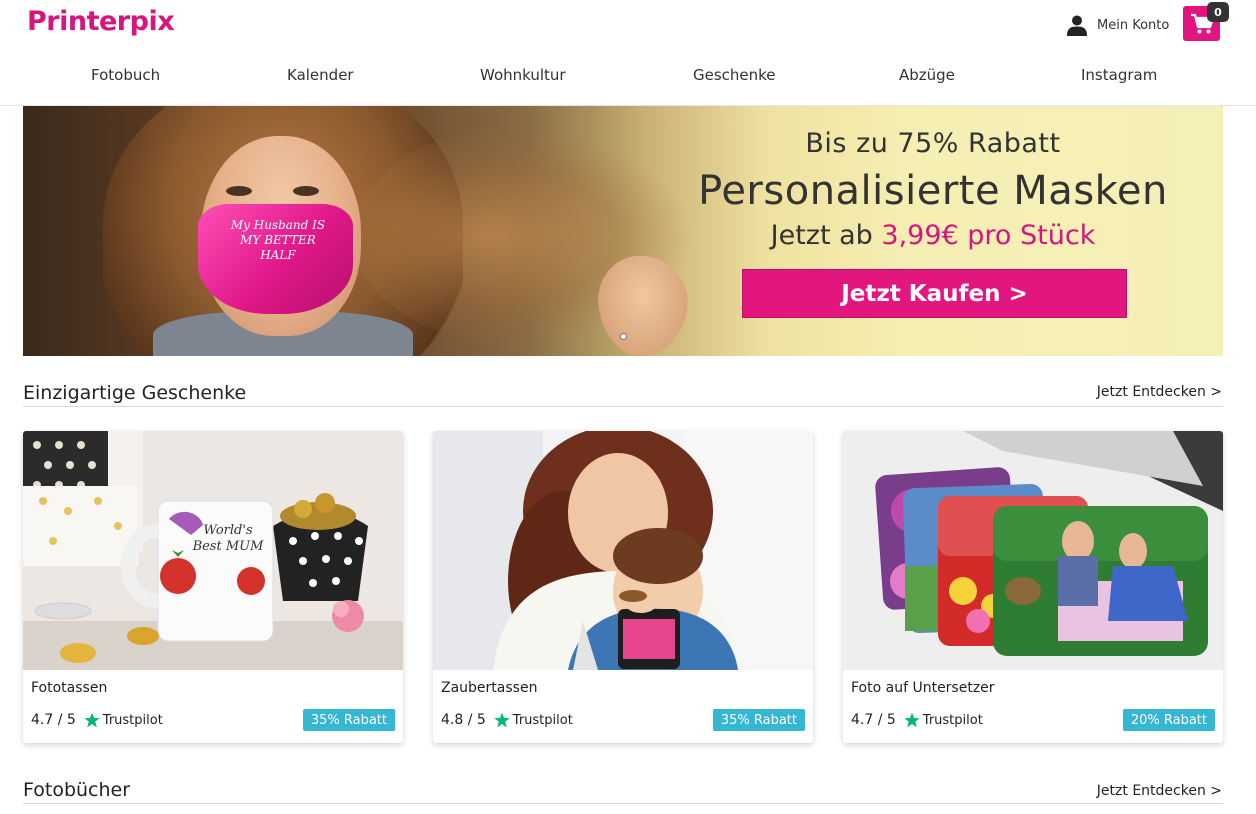 This screenshot has width=1256, height=814. What do you see at coordinates (826, 235) in the screenshot?
I see `hero-price-prefix: Jetzt ab` at bounding box center [826, 235].